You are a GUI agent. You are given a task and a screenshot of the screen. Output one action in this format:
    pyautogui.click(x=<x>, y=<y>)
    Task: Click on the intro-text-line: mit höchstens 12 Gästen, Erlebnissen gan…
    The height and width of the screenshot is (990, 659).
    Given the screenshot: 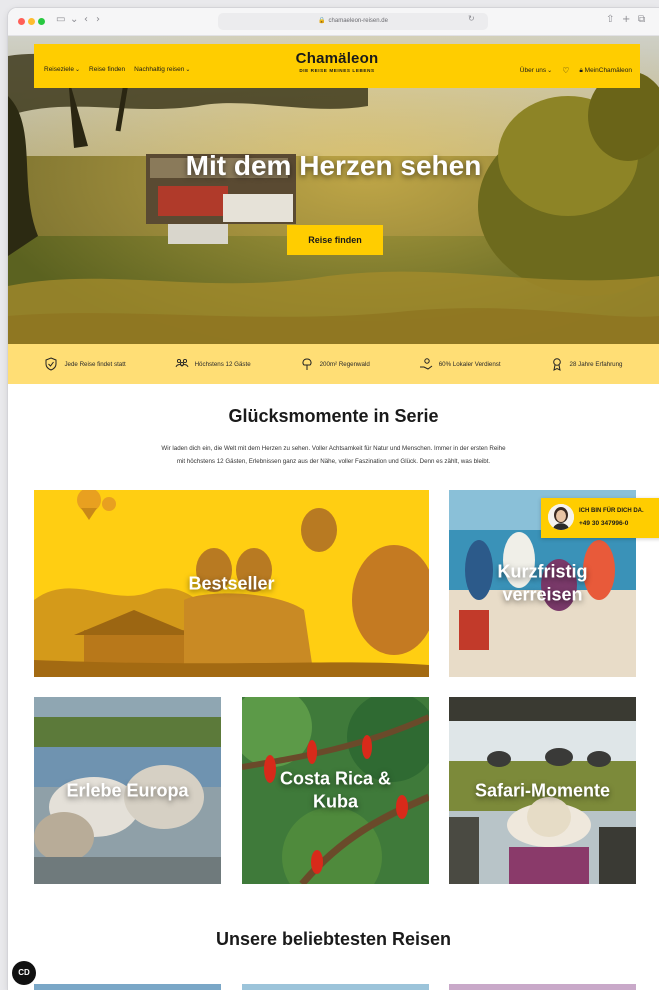 What is the action you would take?
    pyautogui.click(x=333, y=461)
    